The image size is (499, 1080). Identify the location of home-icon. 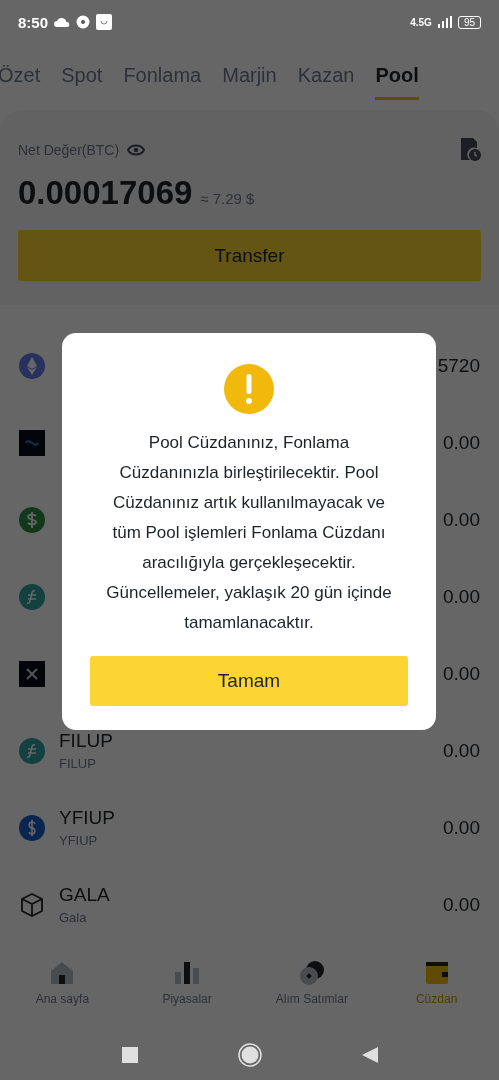
(249, 1055).